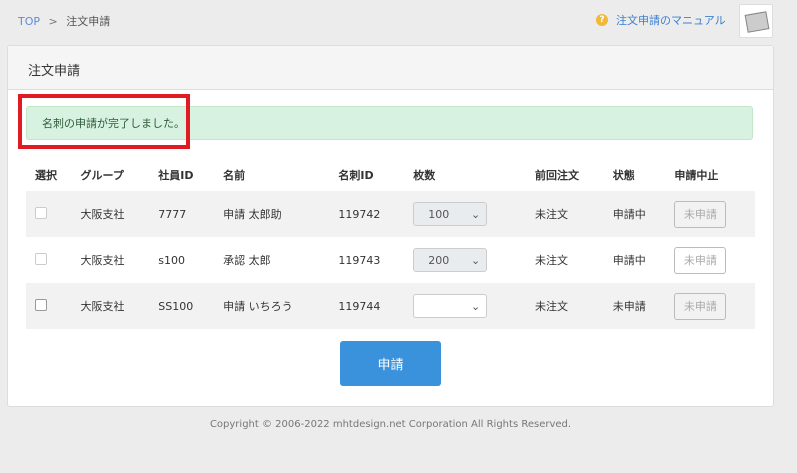 The width and height of the screenshot is (797, 473). Describe the element at coordinates (367, 306) in the screenshot. I see `card-id-cell: 119744` at that location.